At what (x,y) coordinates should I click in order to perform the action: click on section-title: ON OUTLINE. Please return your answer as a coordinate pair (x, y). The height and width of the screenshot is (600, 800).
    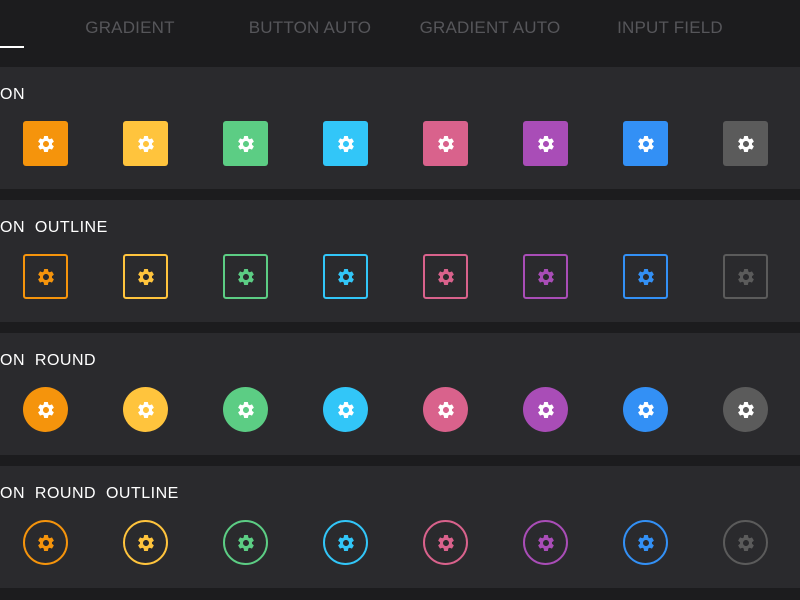
    Looking at the image, I should click on (54, 227).